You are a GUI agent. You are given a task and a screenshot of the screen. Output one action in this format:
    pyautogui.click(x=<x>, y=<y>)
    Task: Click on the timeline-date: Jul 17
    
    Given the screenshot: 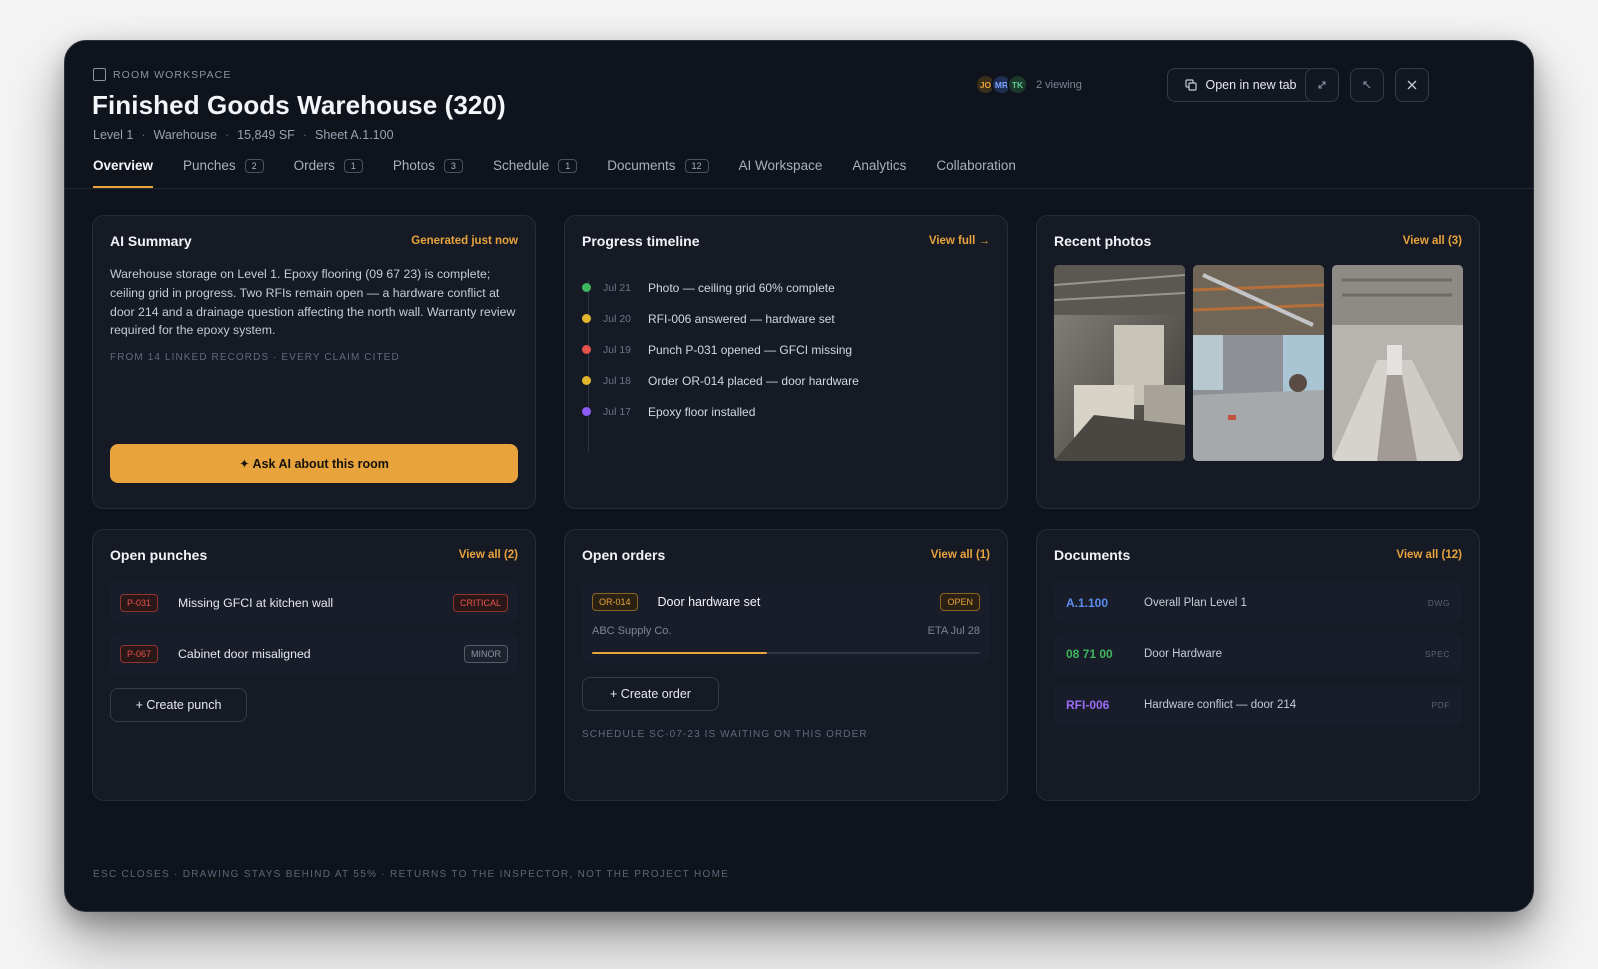 What is the action you would take?
    pyautogui.click(x=617, y=411)
    